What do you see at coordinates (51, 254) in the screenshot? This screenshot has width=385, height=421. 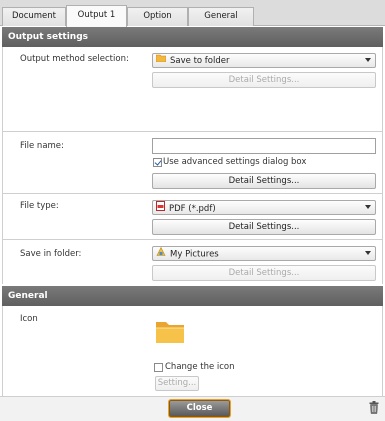 I see `save-folder-label: Save in folder:` at bounding box center [51, 254].